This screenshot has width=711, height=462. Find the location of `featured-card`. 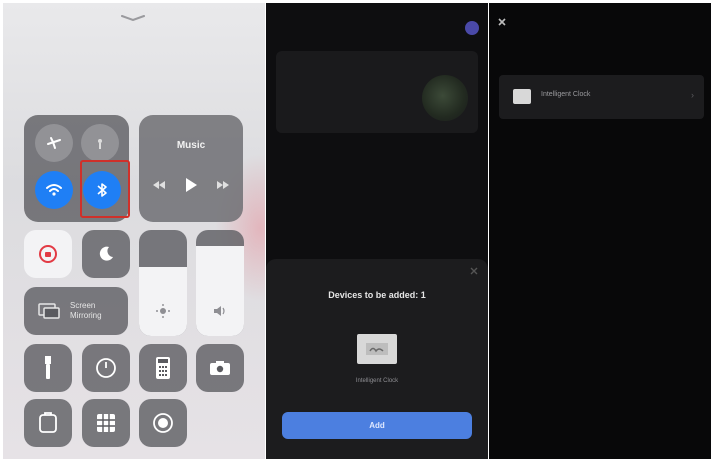

featured-card is located at coordinates (377, 92).